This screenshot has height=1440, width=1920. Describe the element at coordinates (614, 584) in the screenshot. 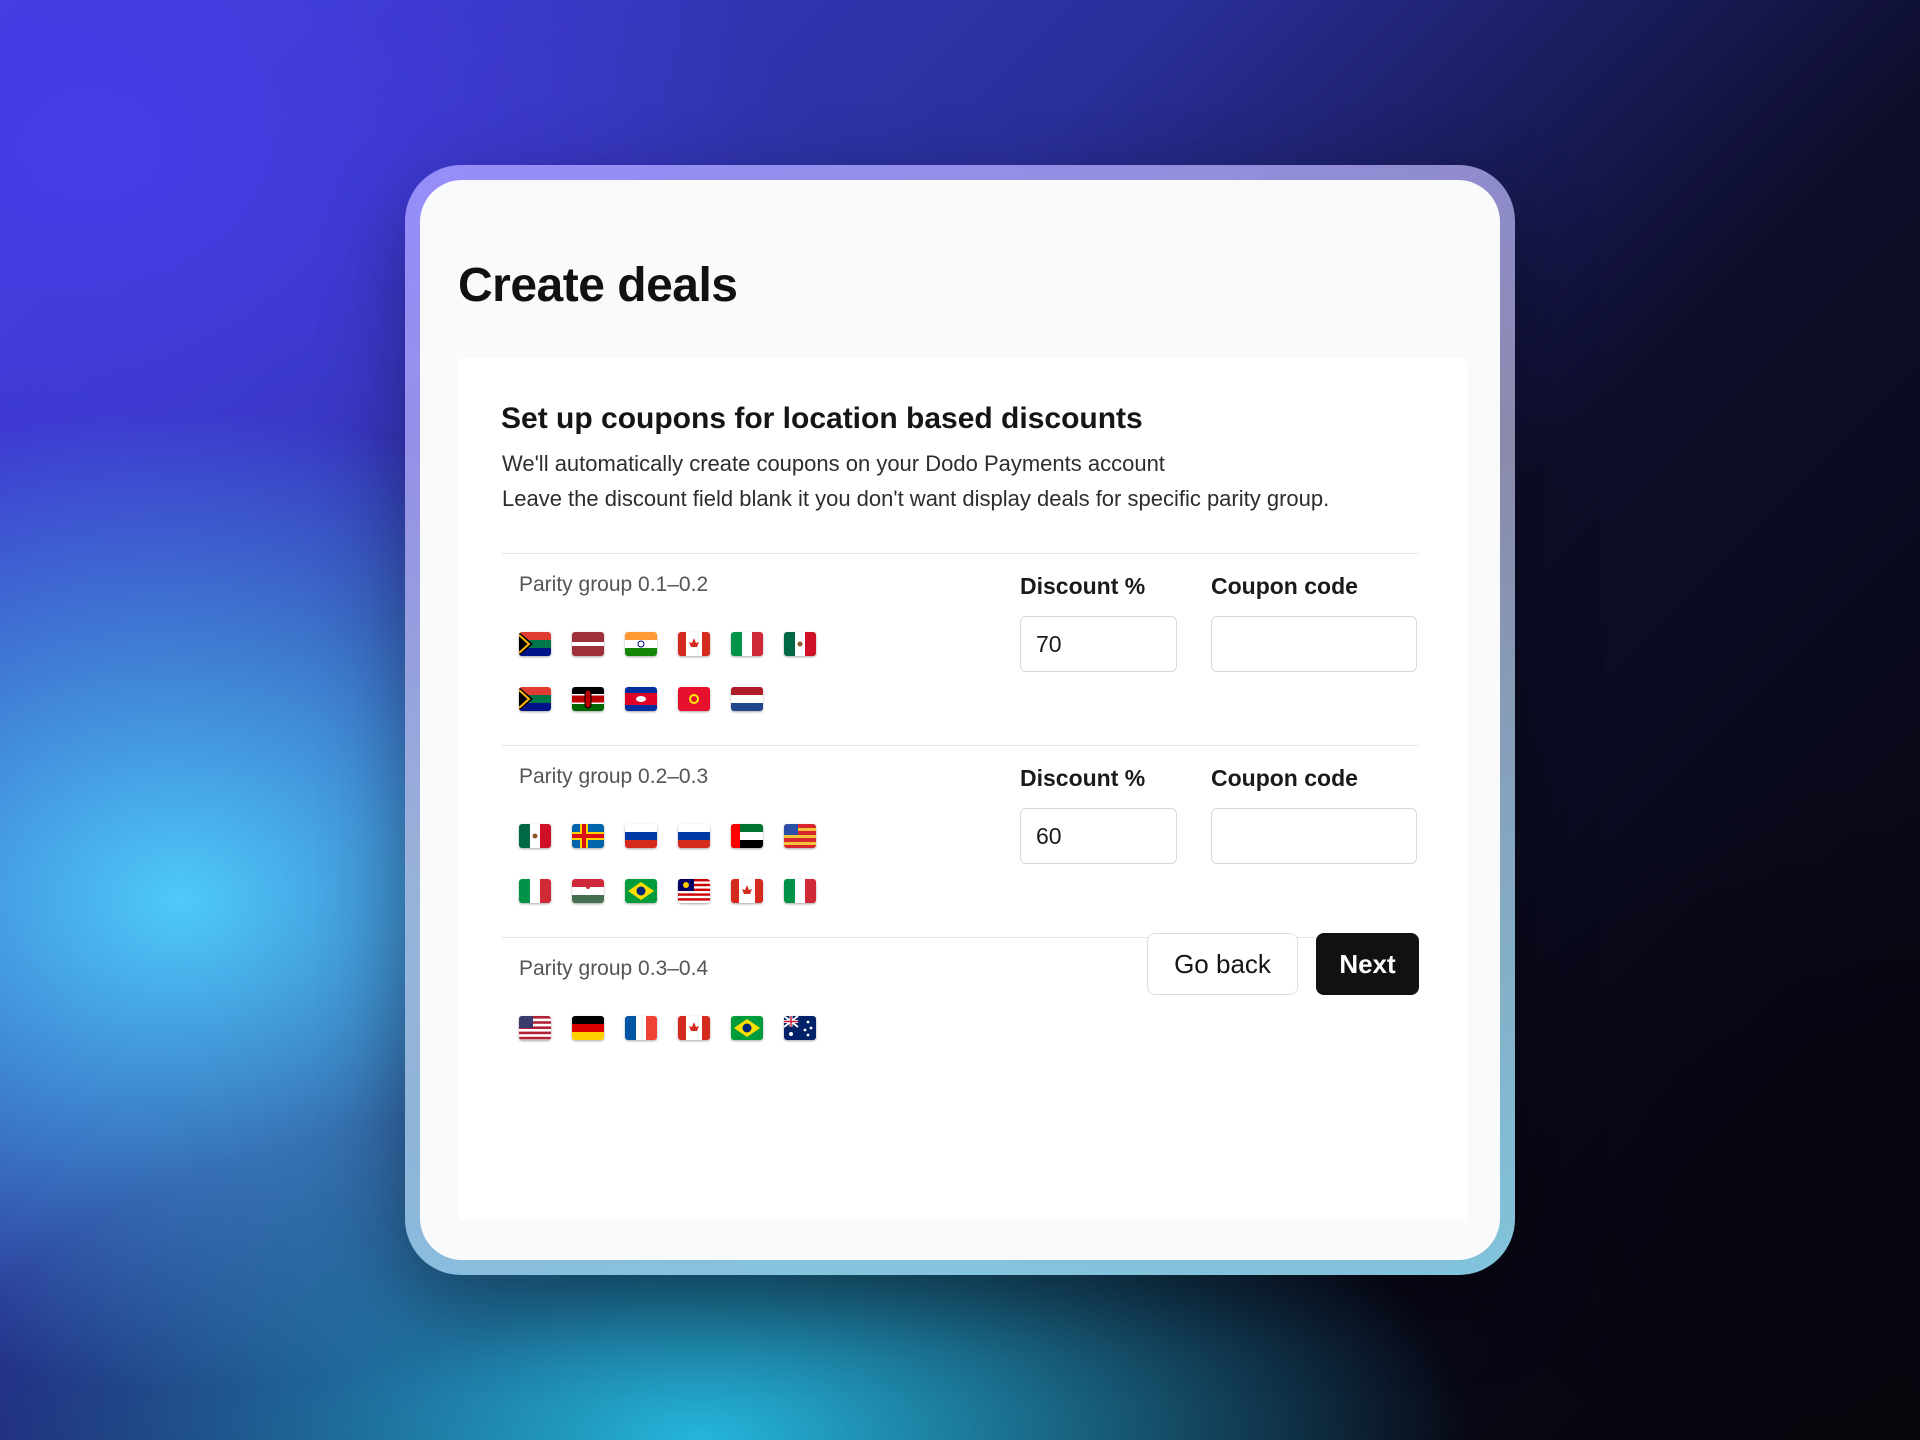

I see `parity-group-label: Parity group 0.1–0.2` at that location.